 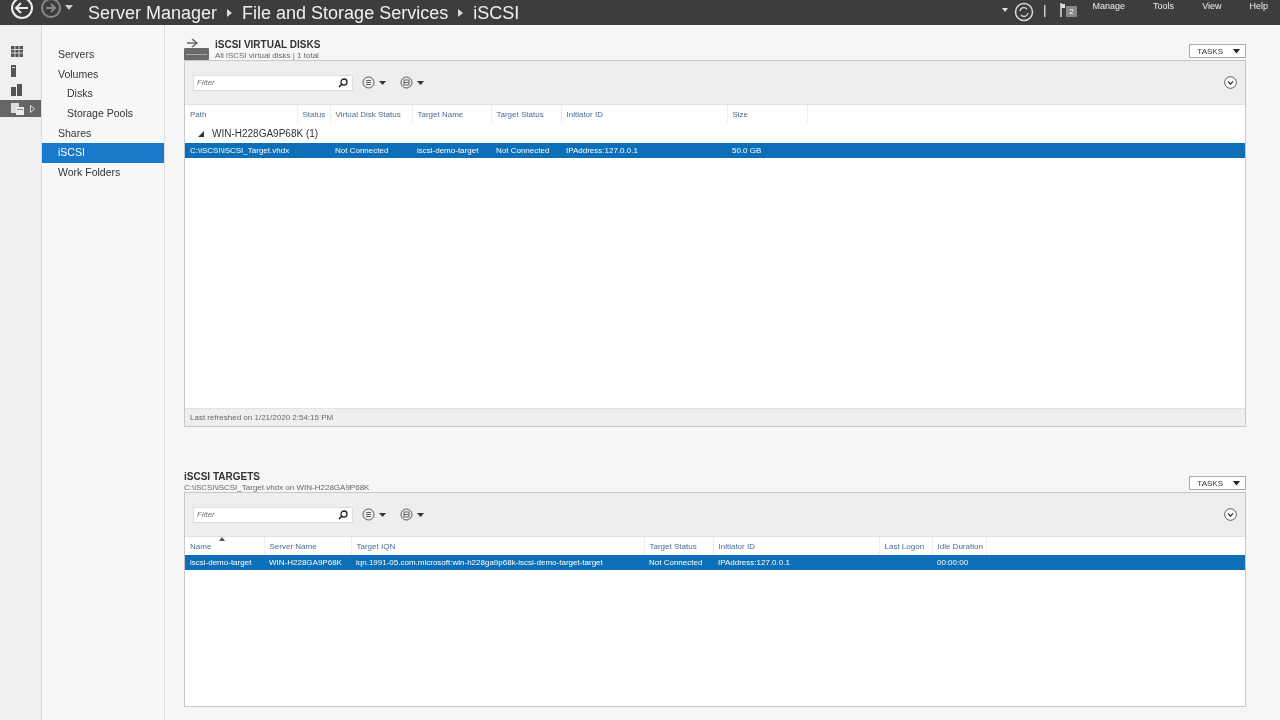 What do you see at coordinates (103, 114) in the screenshot?
I see `nav-item: Storage Pools` at bounding box center [103, 114].